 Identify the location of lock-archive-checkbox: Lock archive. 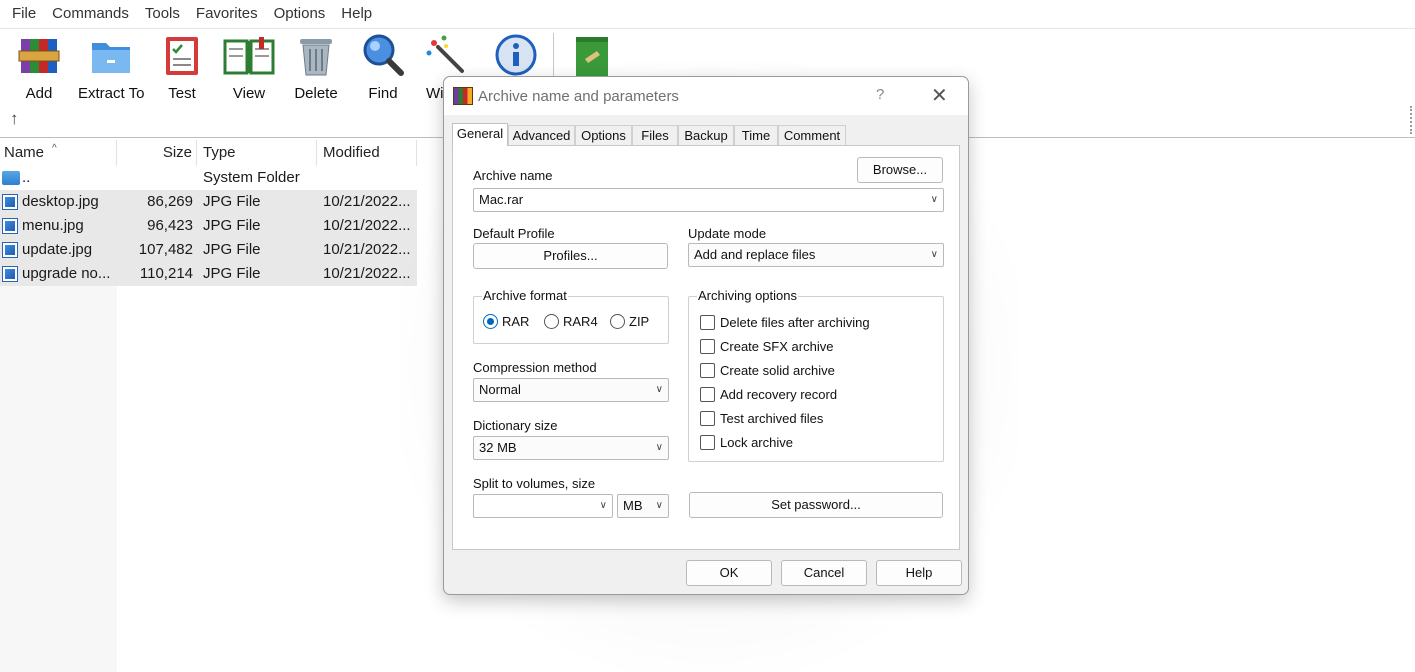
(746, 442).